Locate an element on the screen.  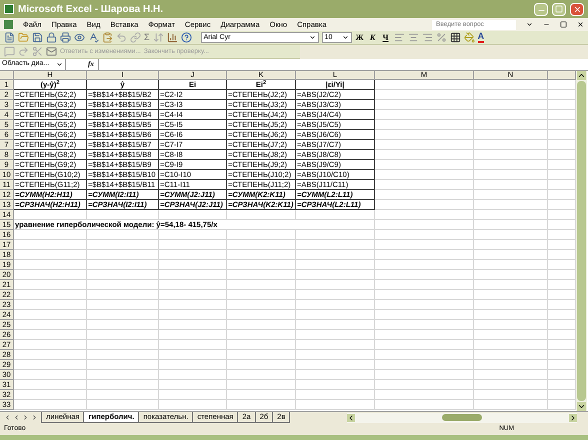
align-right-icon is located at coordinates (427, 37).